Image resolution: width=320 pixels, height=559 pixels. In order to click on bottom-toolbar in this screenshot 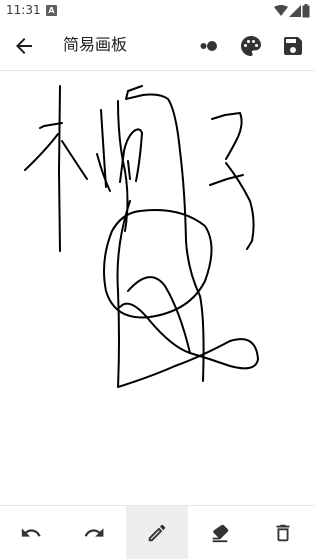, I will do `click(157, 532)`.